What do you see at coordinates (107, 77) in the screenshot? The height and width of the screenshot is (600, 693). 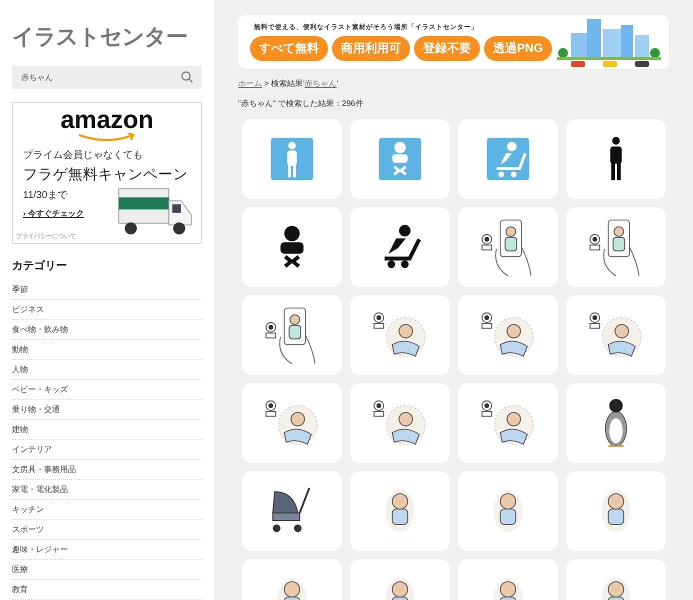 I see `search-field: 赤ちゃん` at bounding box center [107, 77].